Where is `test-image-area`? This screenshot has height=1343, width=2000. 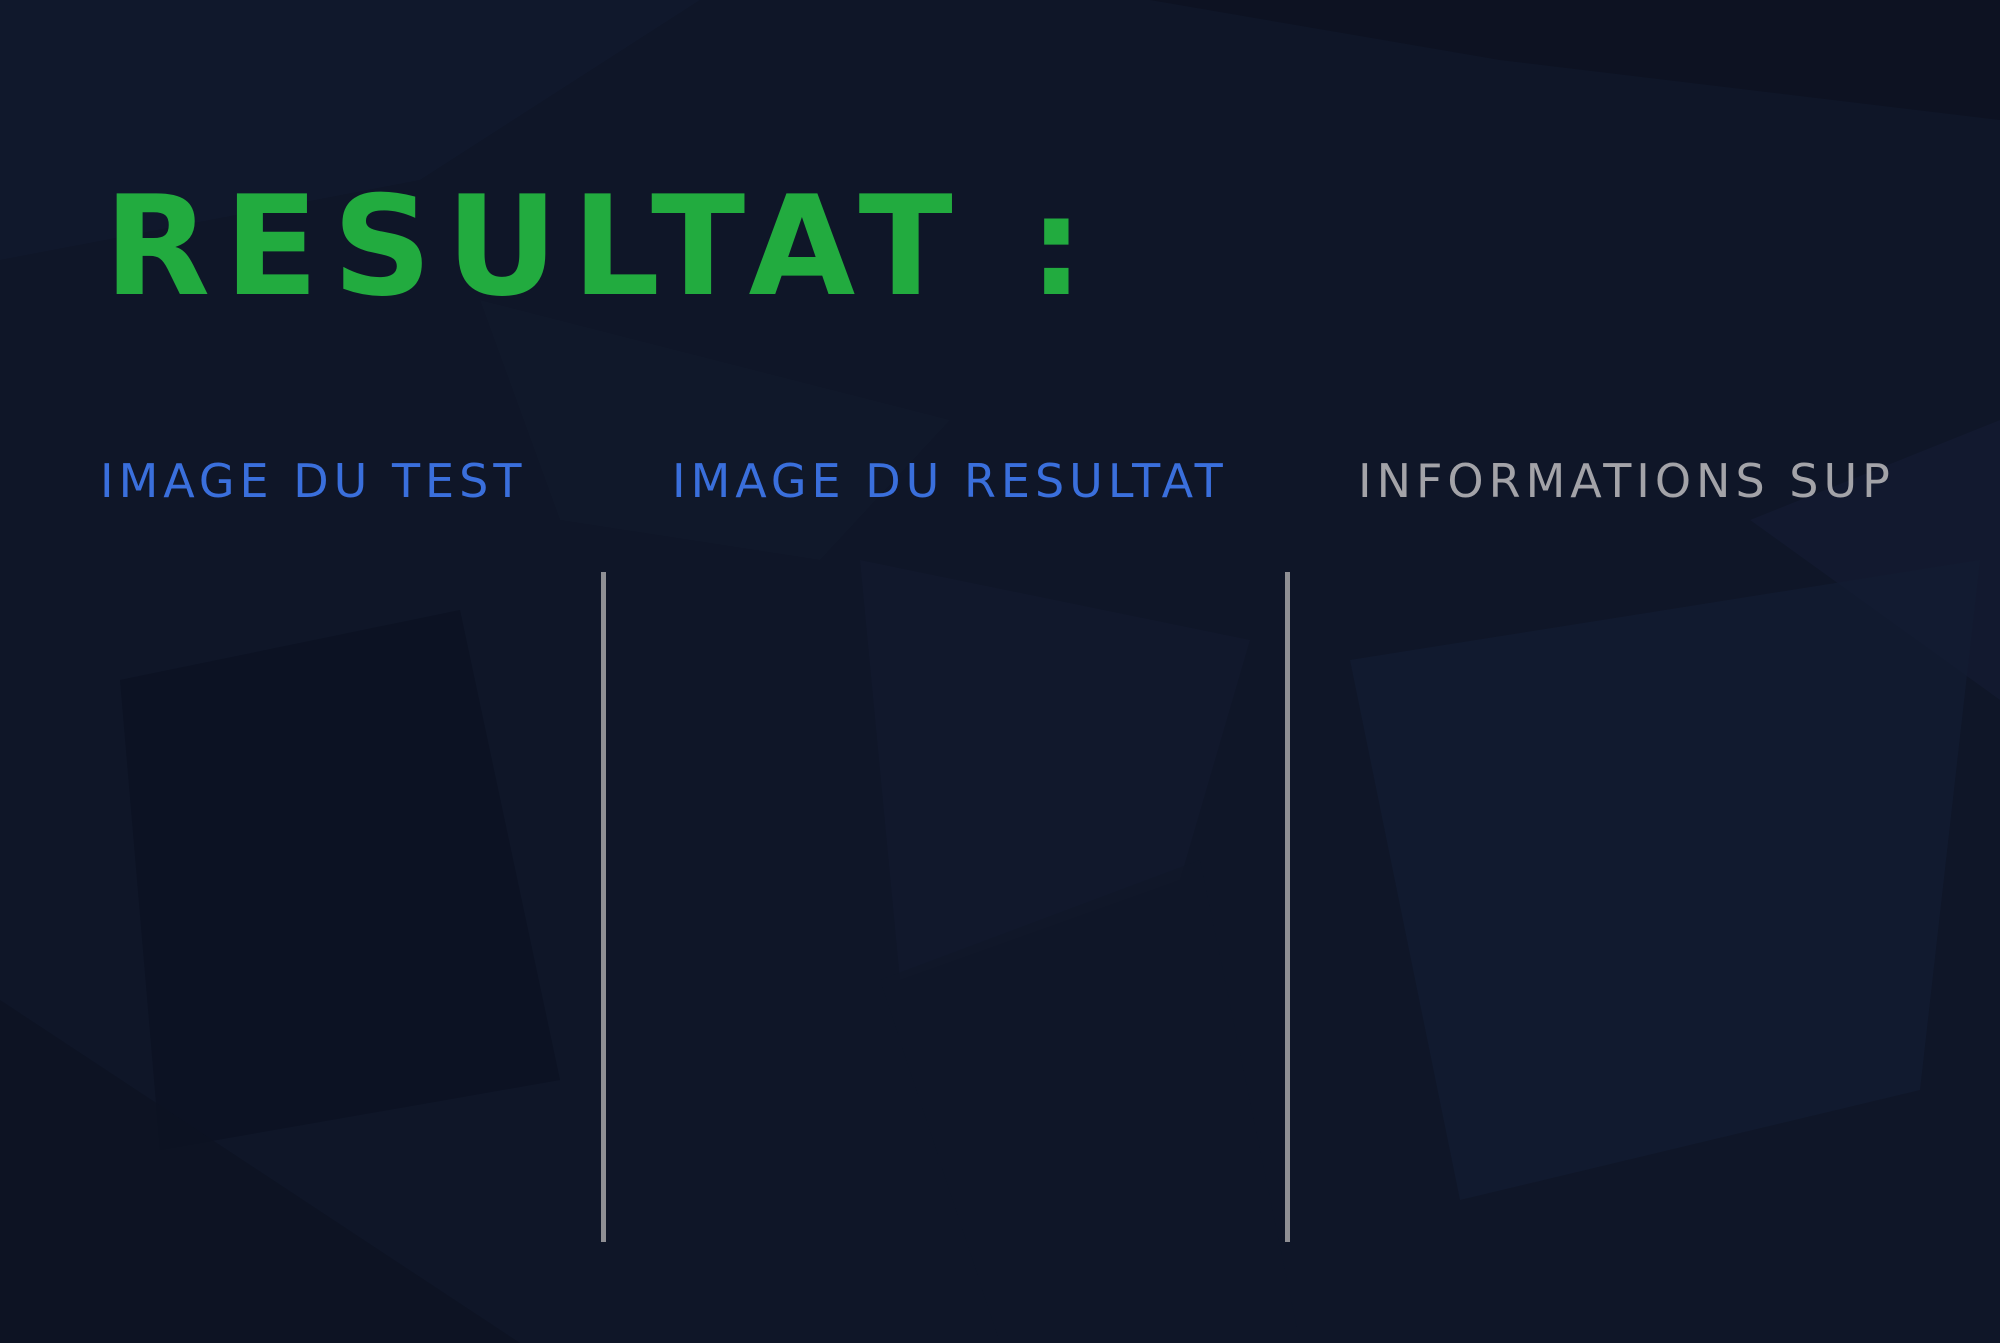 test-image-area is located at coordinates (340, 907).